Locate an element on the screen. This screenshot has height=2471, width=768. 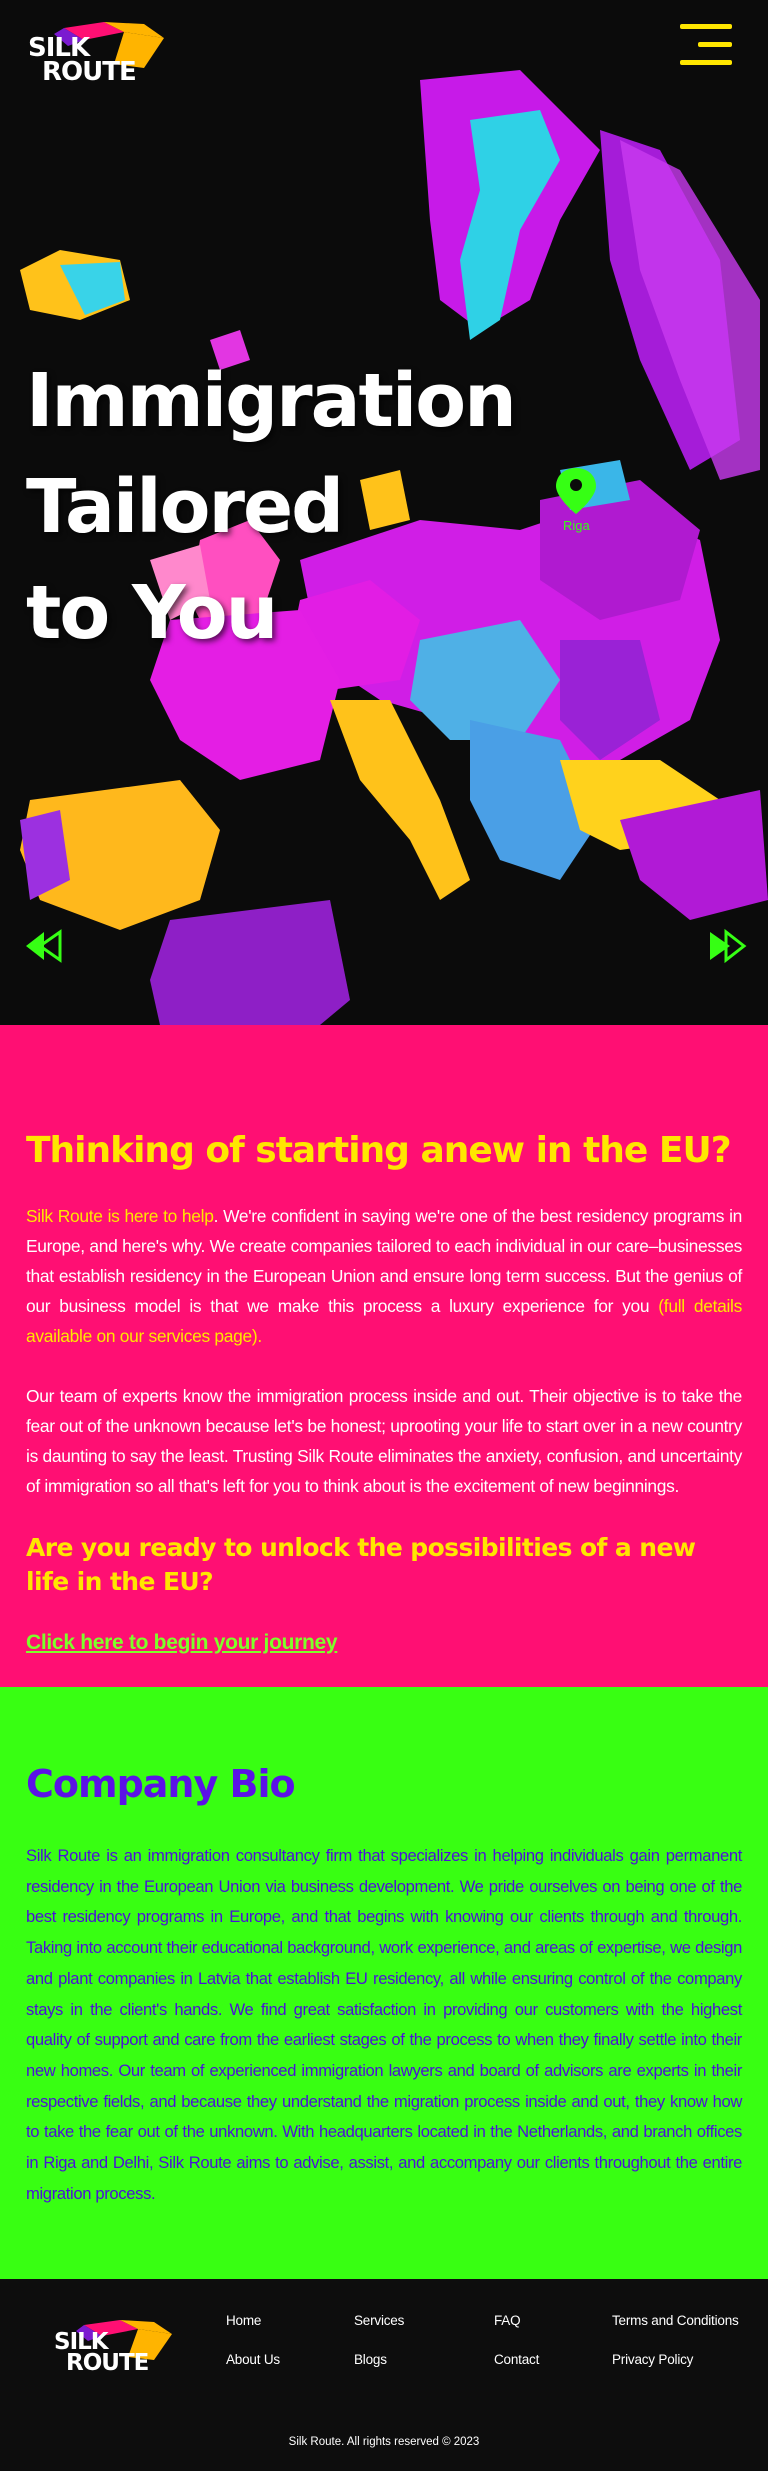
copyright-text: Silk Route. All rights reserved © 2023 is located at coordinates (384, 2442).